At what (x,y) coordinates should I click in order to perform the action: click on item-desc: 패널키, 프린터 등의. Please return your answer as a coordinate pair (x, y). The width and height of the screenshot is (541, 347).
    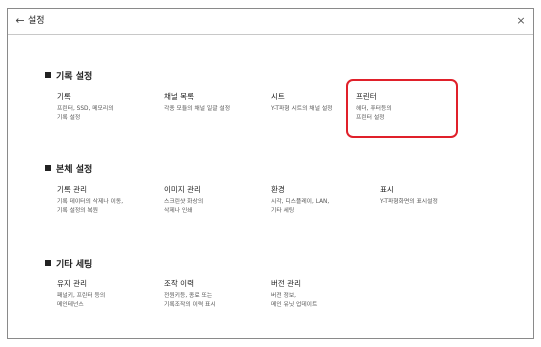
    Looking at the image, I should click on (81, 296).